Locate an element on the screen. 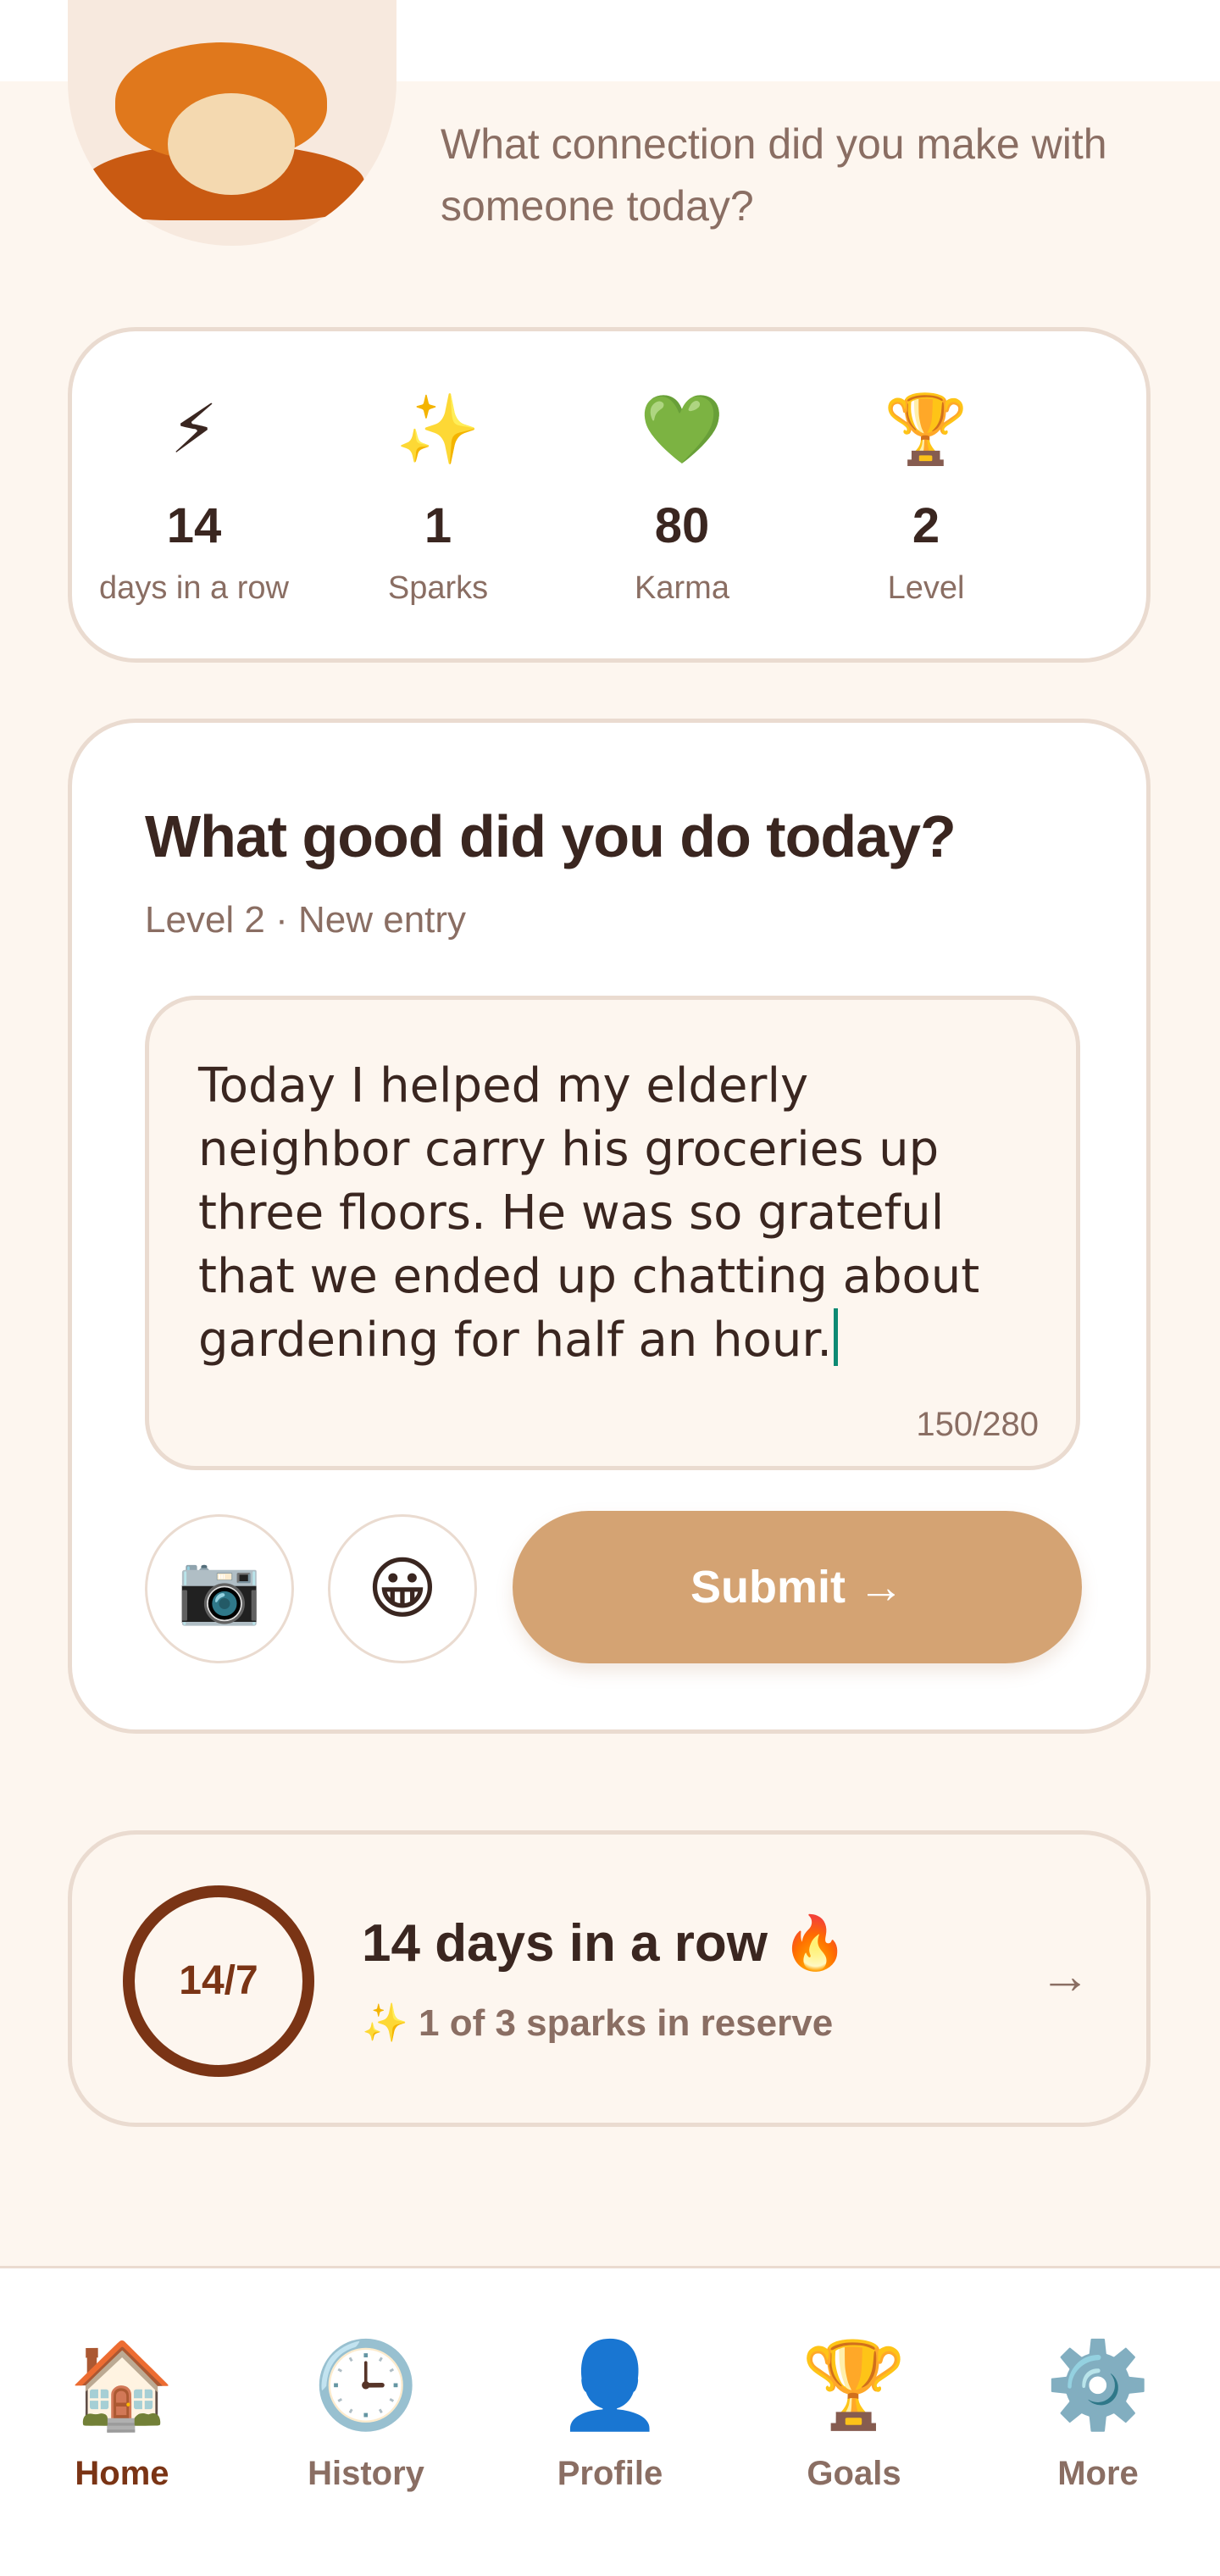 The image size is (1220, 2576). streak-progress-ring: 14/7 is located at coordinates (218, 1981).